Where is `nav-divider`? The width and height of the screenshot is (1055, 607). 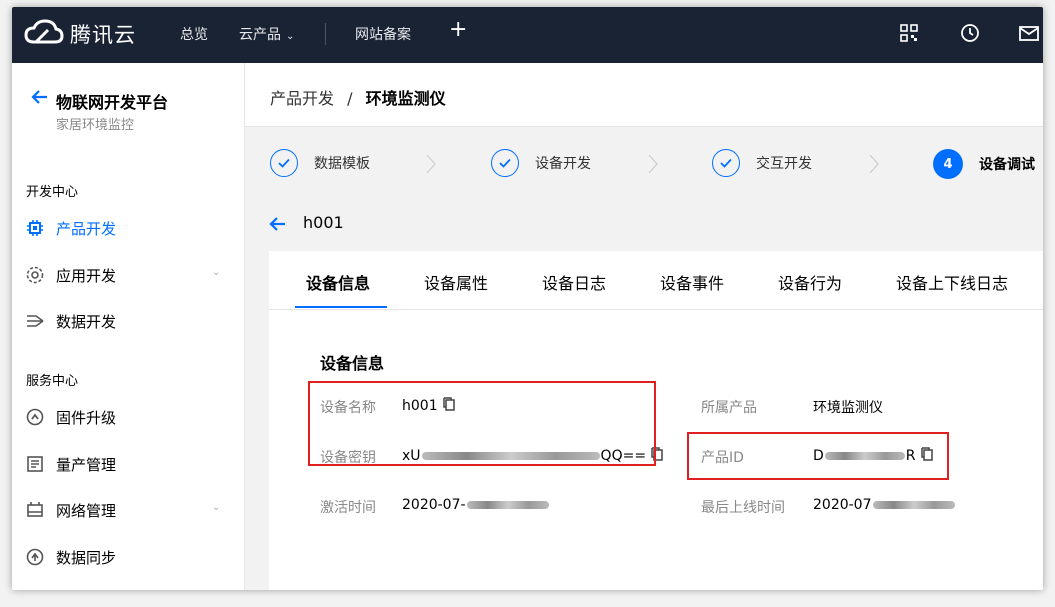
nav-divider is located at coordinates (325, 34).